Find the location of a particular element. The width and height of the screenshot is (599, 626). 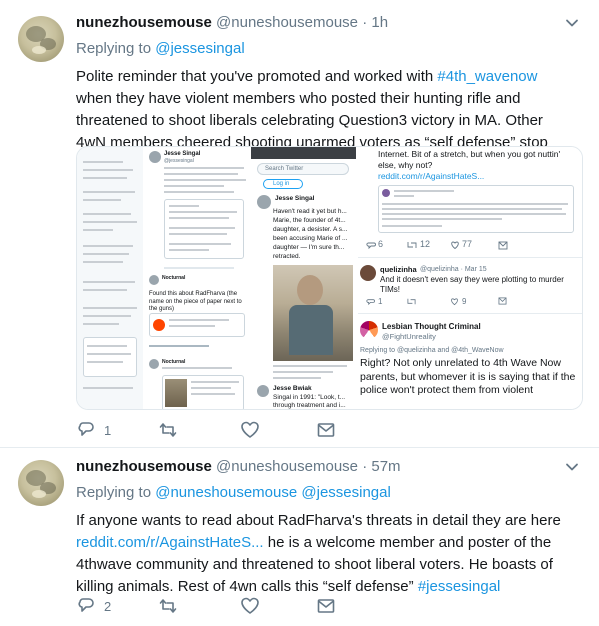

reply-count: 2 is located at coordinates (108, 606).